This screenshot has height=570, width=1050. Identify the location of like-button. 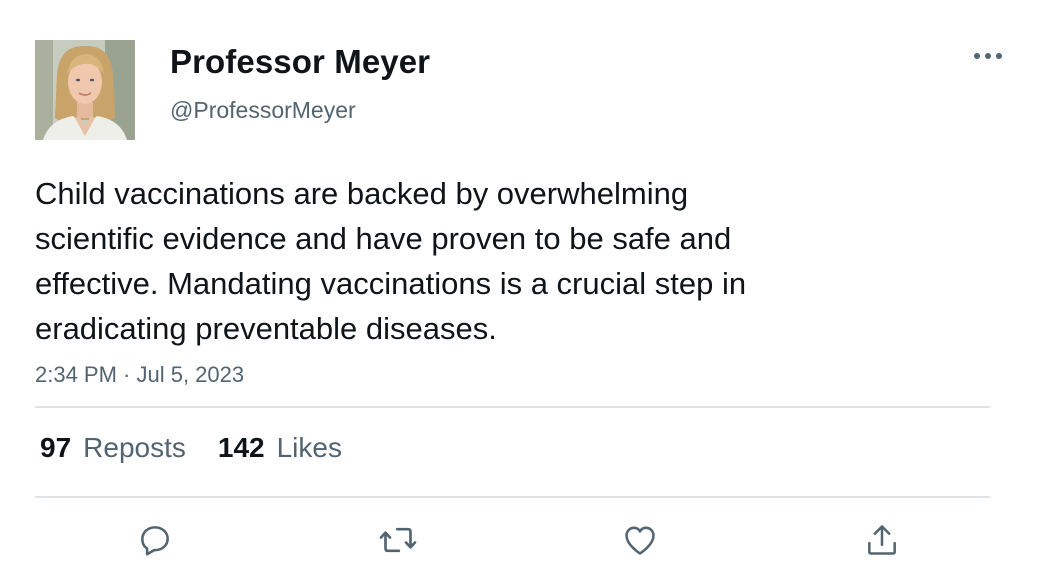
(640, 540).